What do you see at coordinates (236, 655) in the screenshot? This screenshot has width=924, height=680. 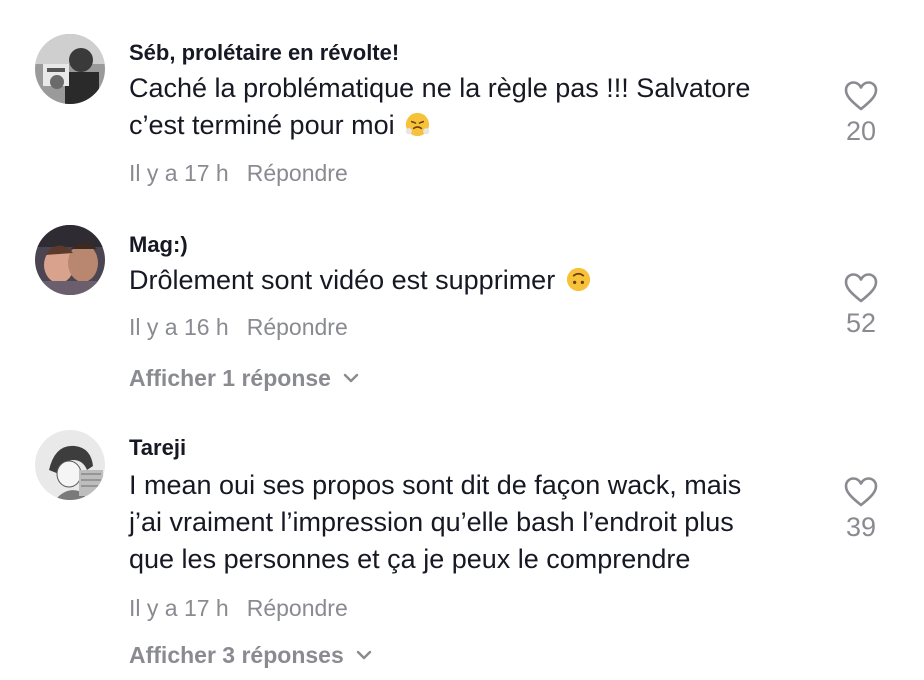 I see `view-replies-label: Afficher 3 réponses` at bounding box center [236, 655].